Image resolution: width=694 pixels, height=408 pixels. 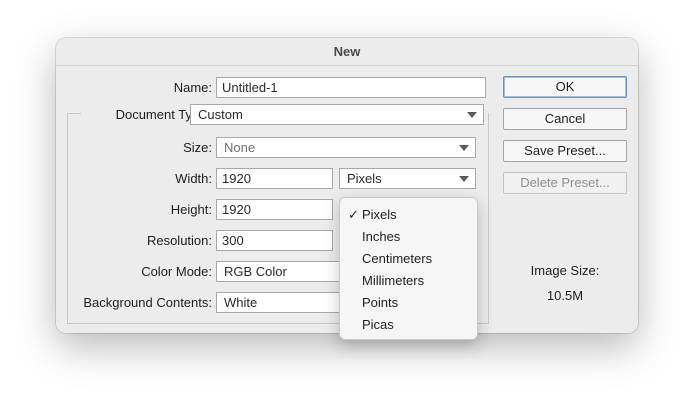 I want to click on document-type-value: Custom, so click(x=220, y=114).